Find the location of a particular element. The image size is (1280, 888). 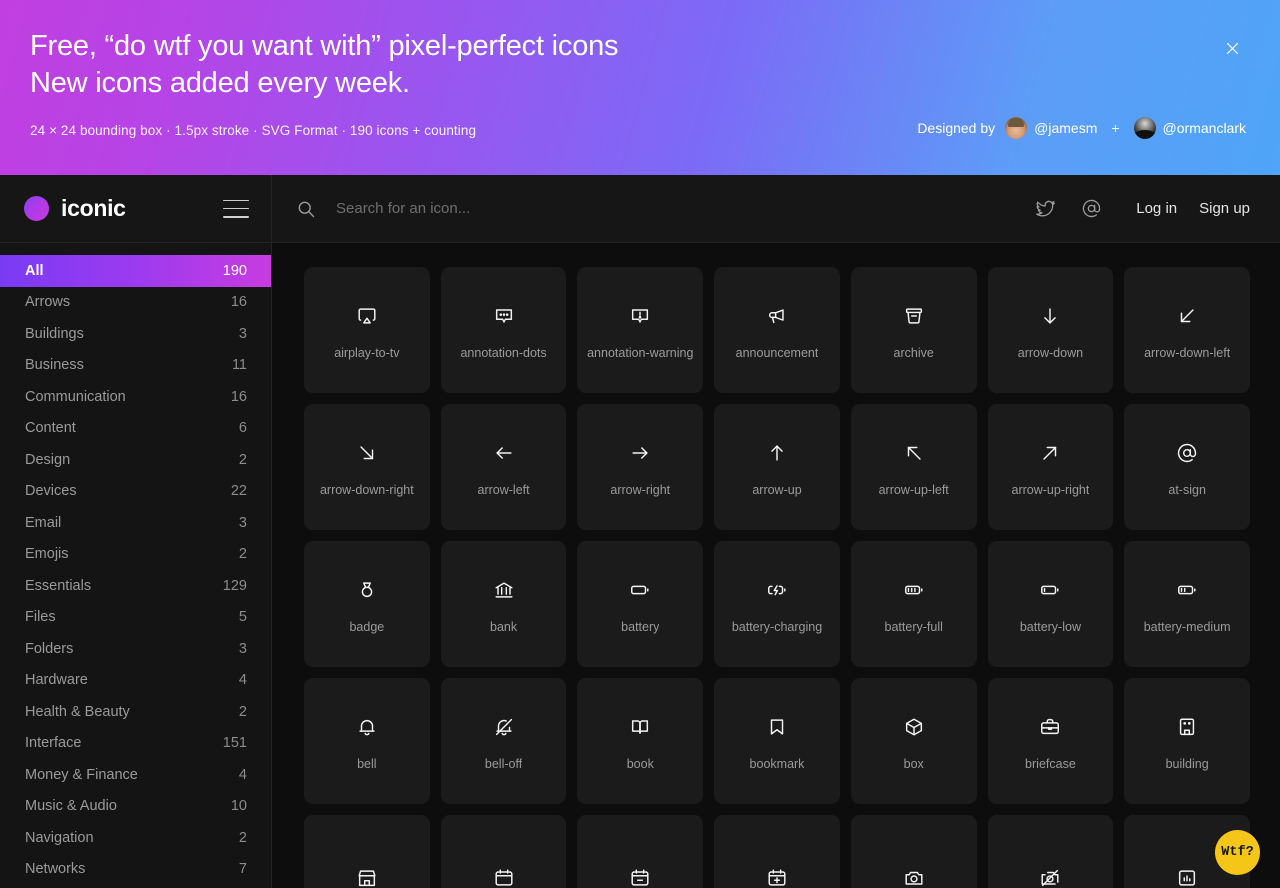

banner-close-button is located at coordinates (1232, 48).